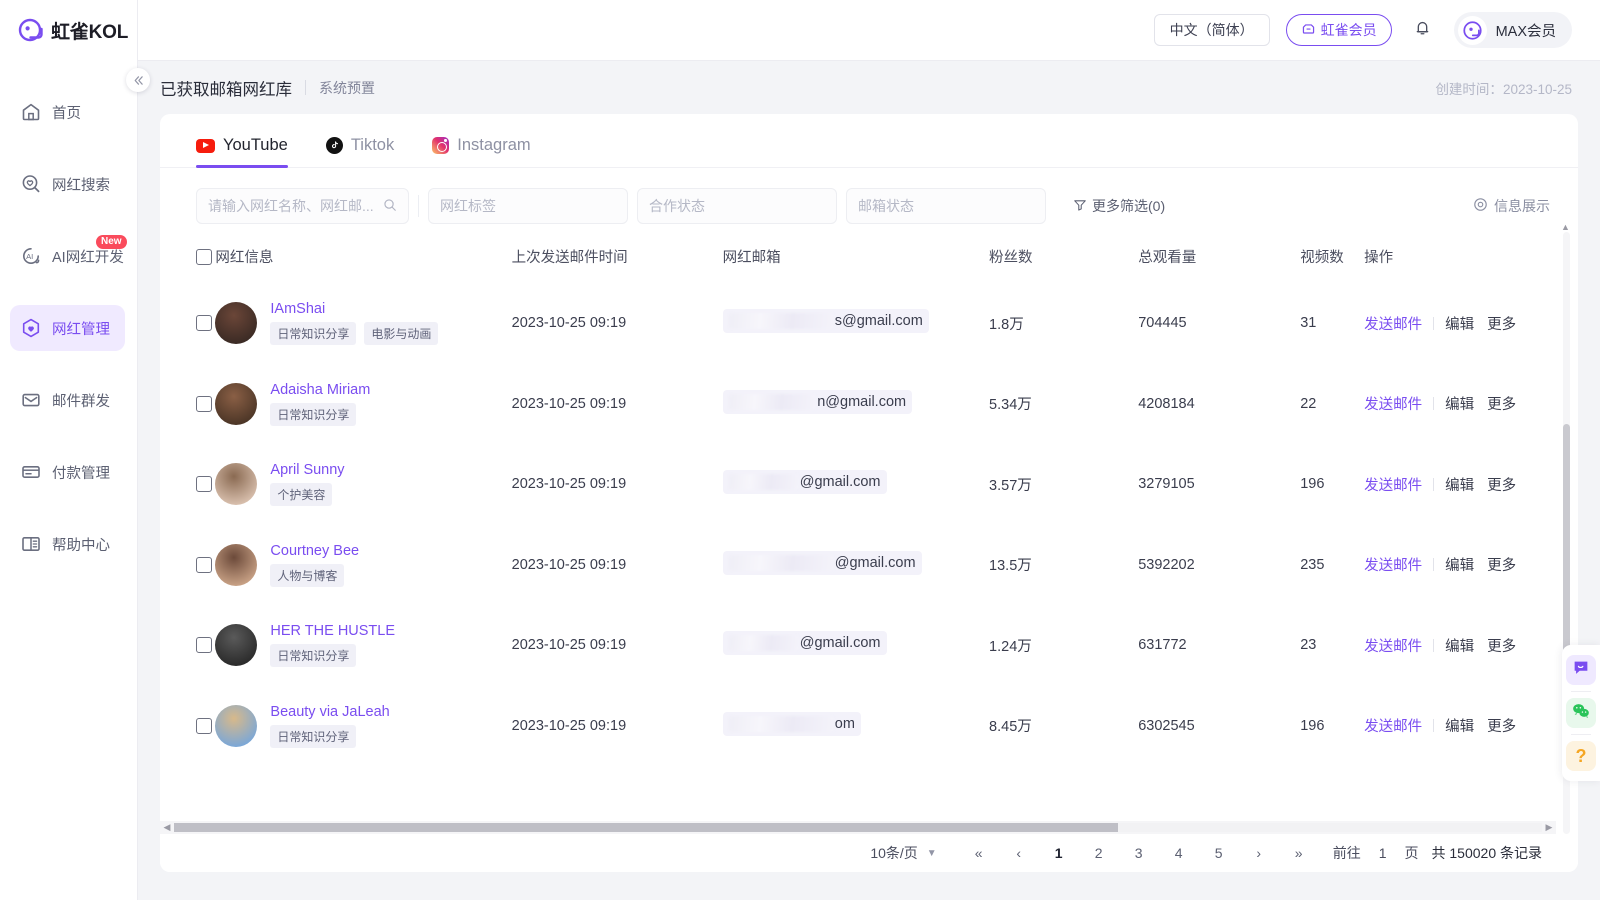 This screenshot has width=1600, height=900. Describe the element at coordinates (569, 484) in the screenshot. I see `last-sent-cell: 2023-10-25 09:19` at that location.